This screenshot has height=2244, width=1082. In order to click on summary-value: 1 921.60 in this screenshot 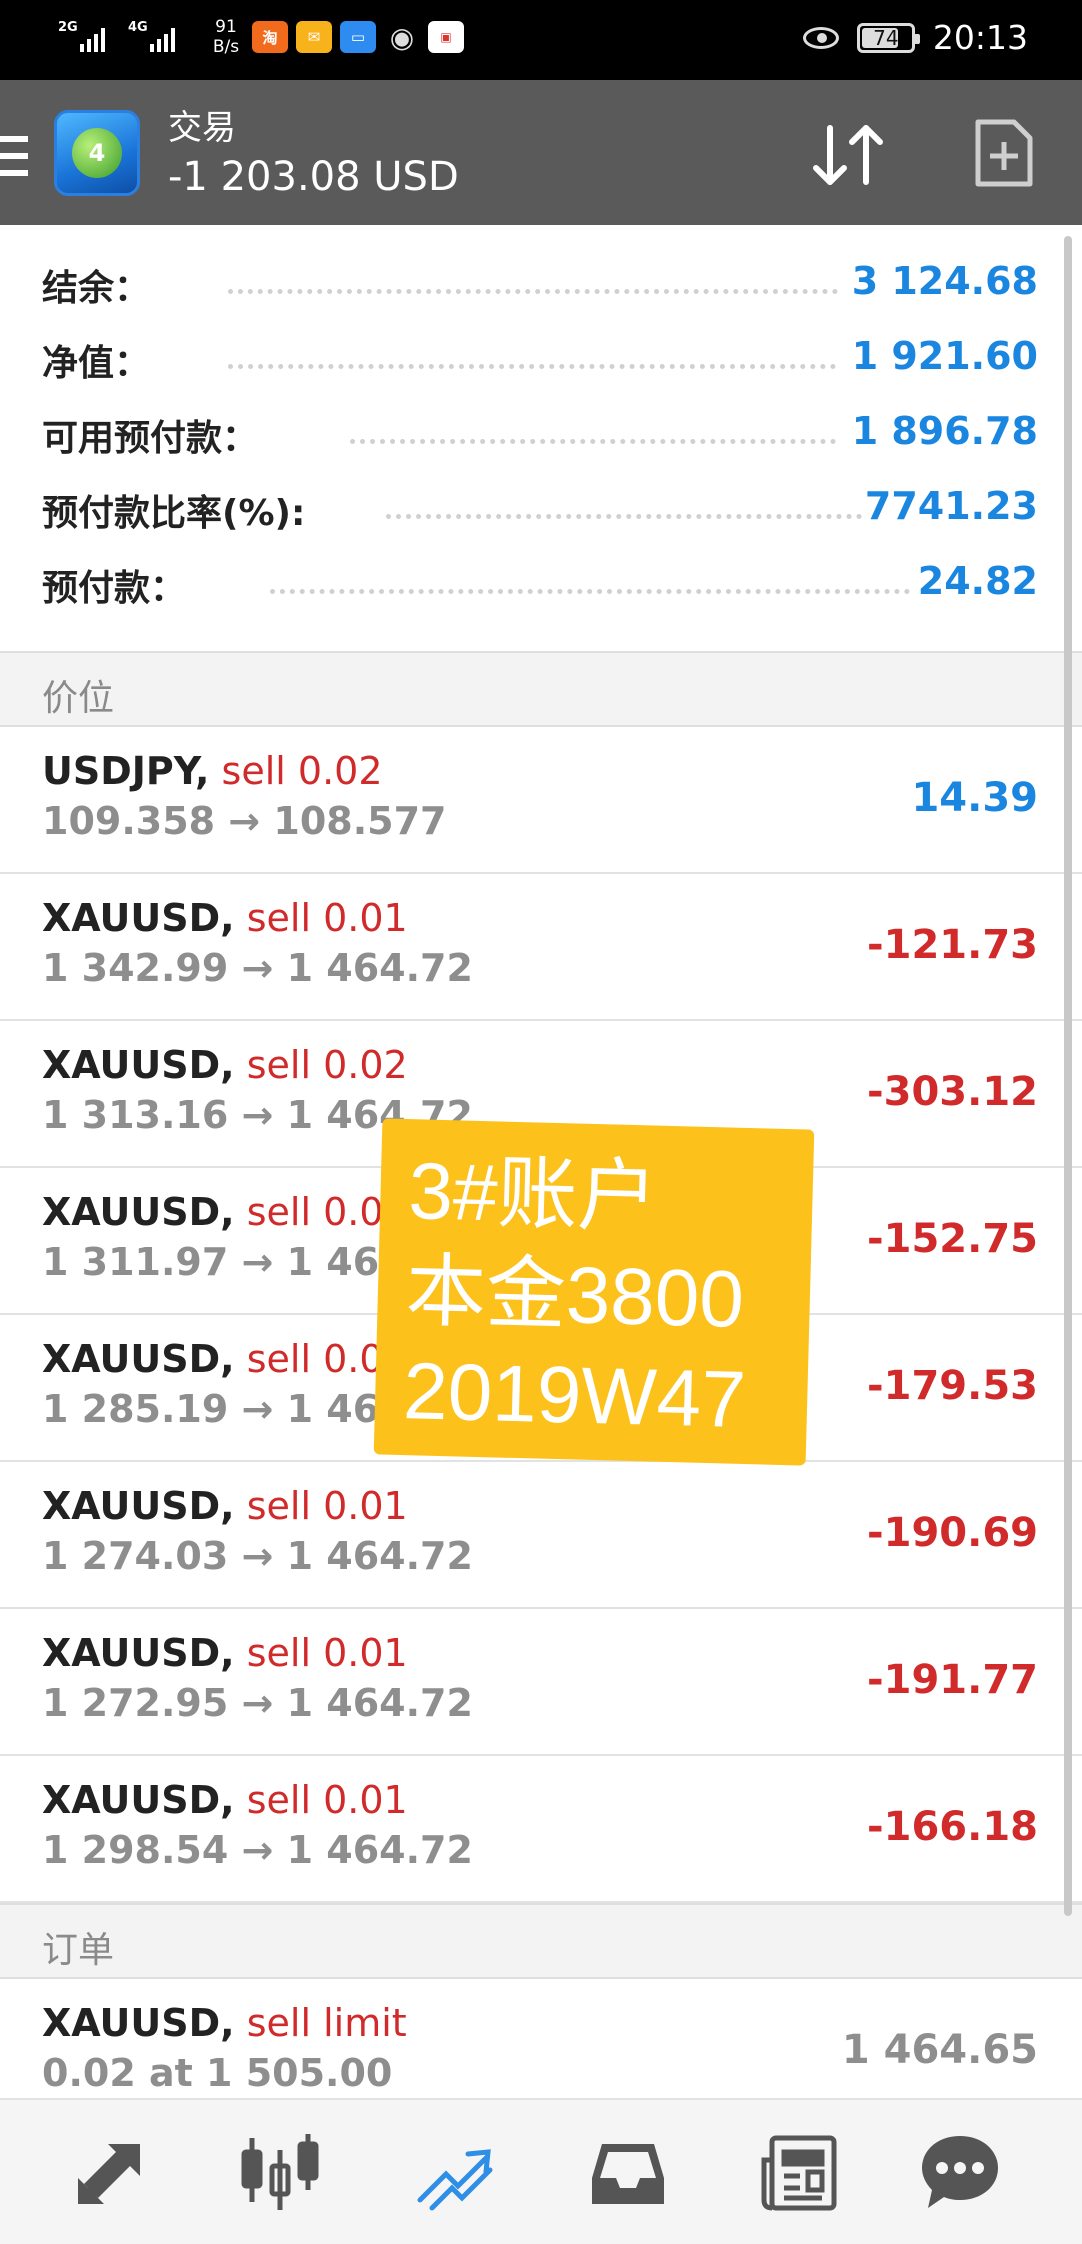, I will do `click(944, 356)`.